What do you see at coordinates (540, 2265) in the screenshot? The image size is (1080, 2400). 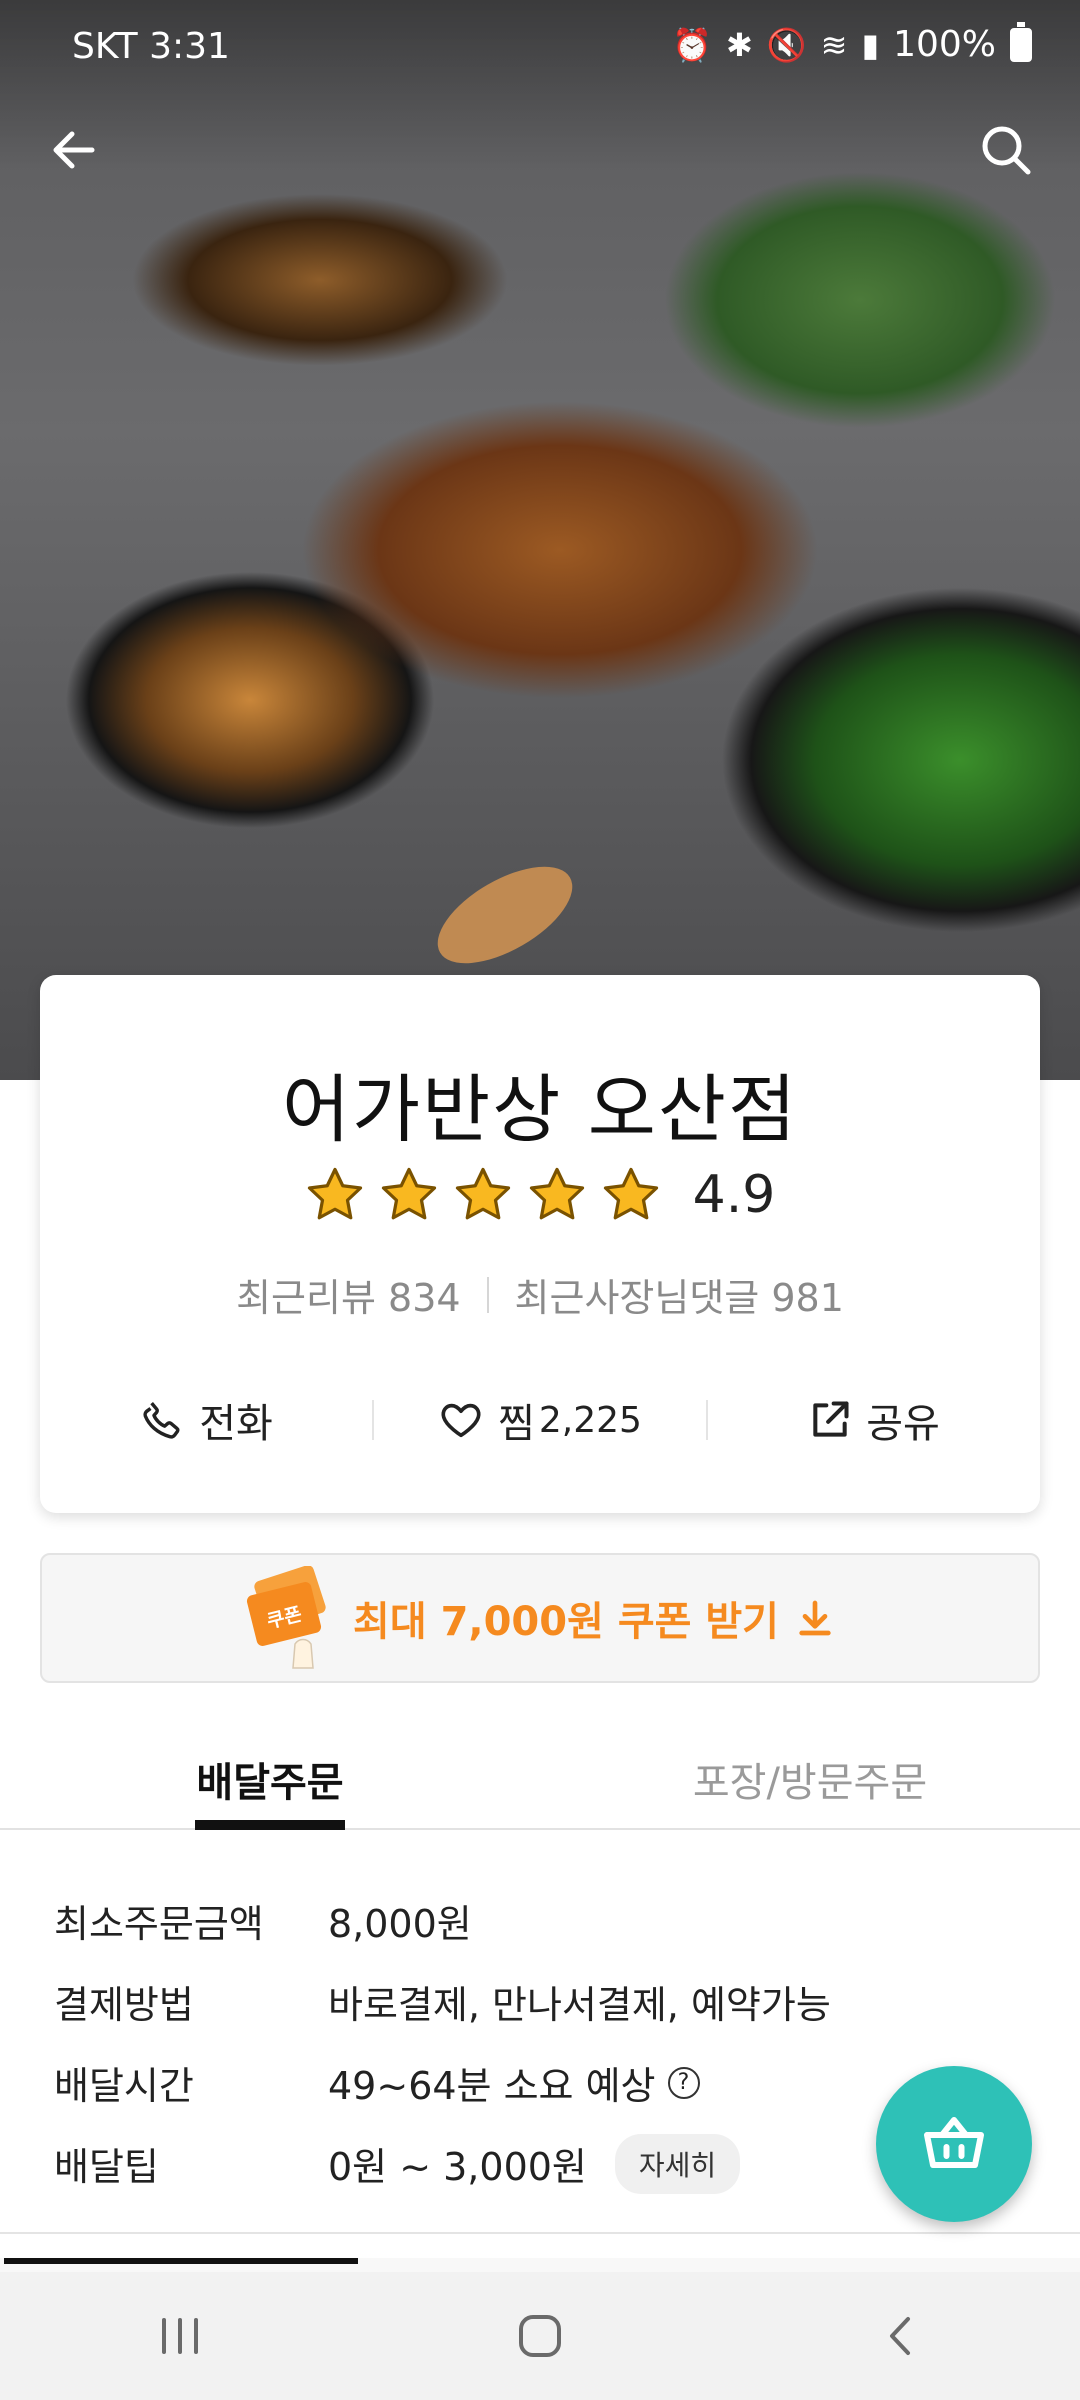 I see `menu-tab-strip` at bounding box center [540, 2265].